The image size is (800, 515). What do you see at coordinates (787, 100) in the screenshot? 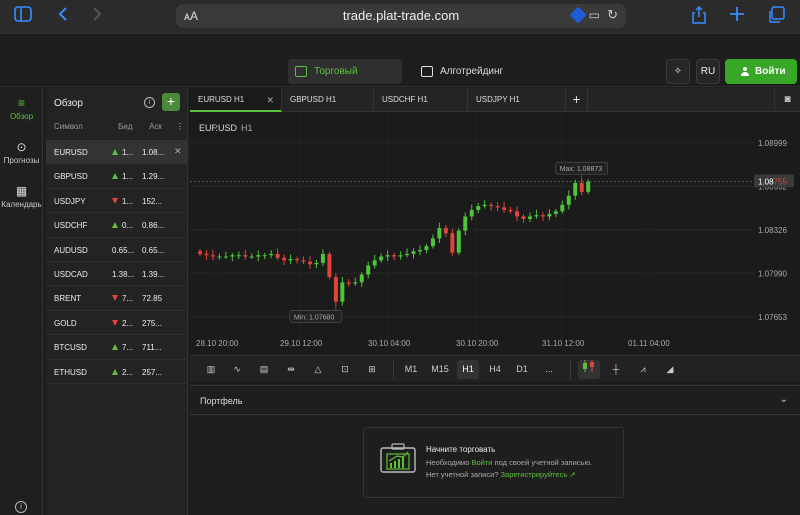
I see `camera-icon: ◙` at bounding box center [787, 100].